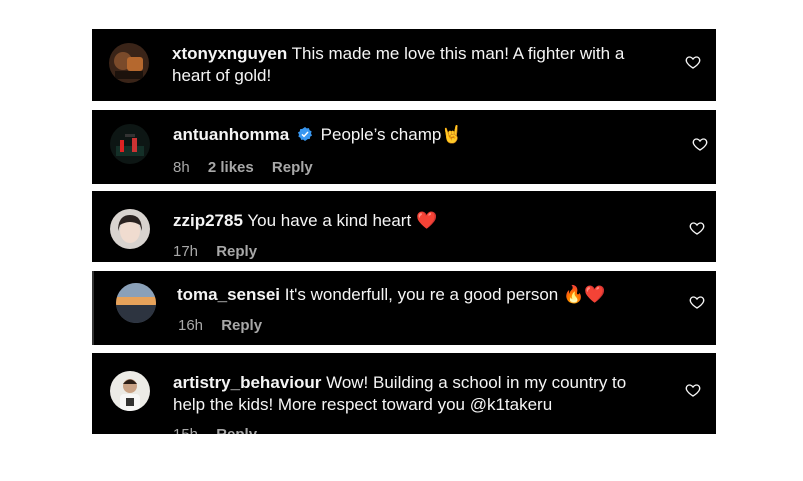  I want to click on timestamp: 15h, so click(185, 430).